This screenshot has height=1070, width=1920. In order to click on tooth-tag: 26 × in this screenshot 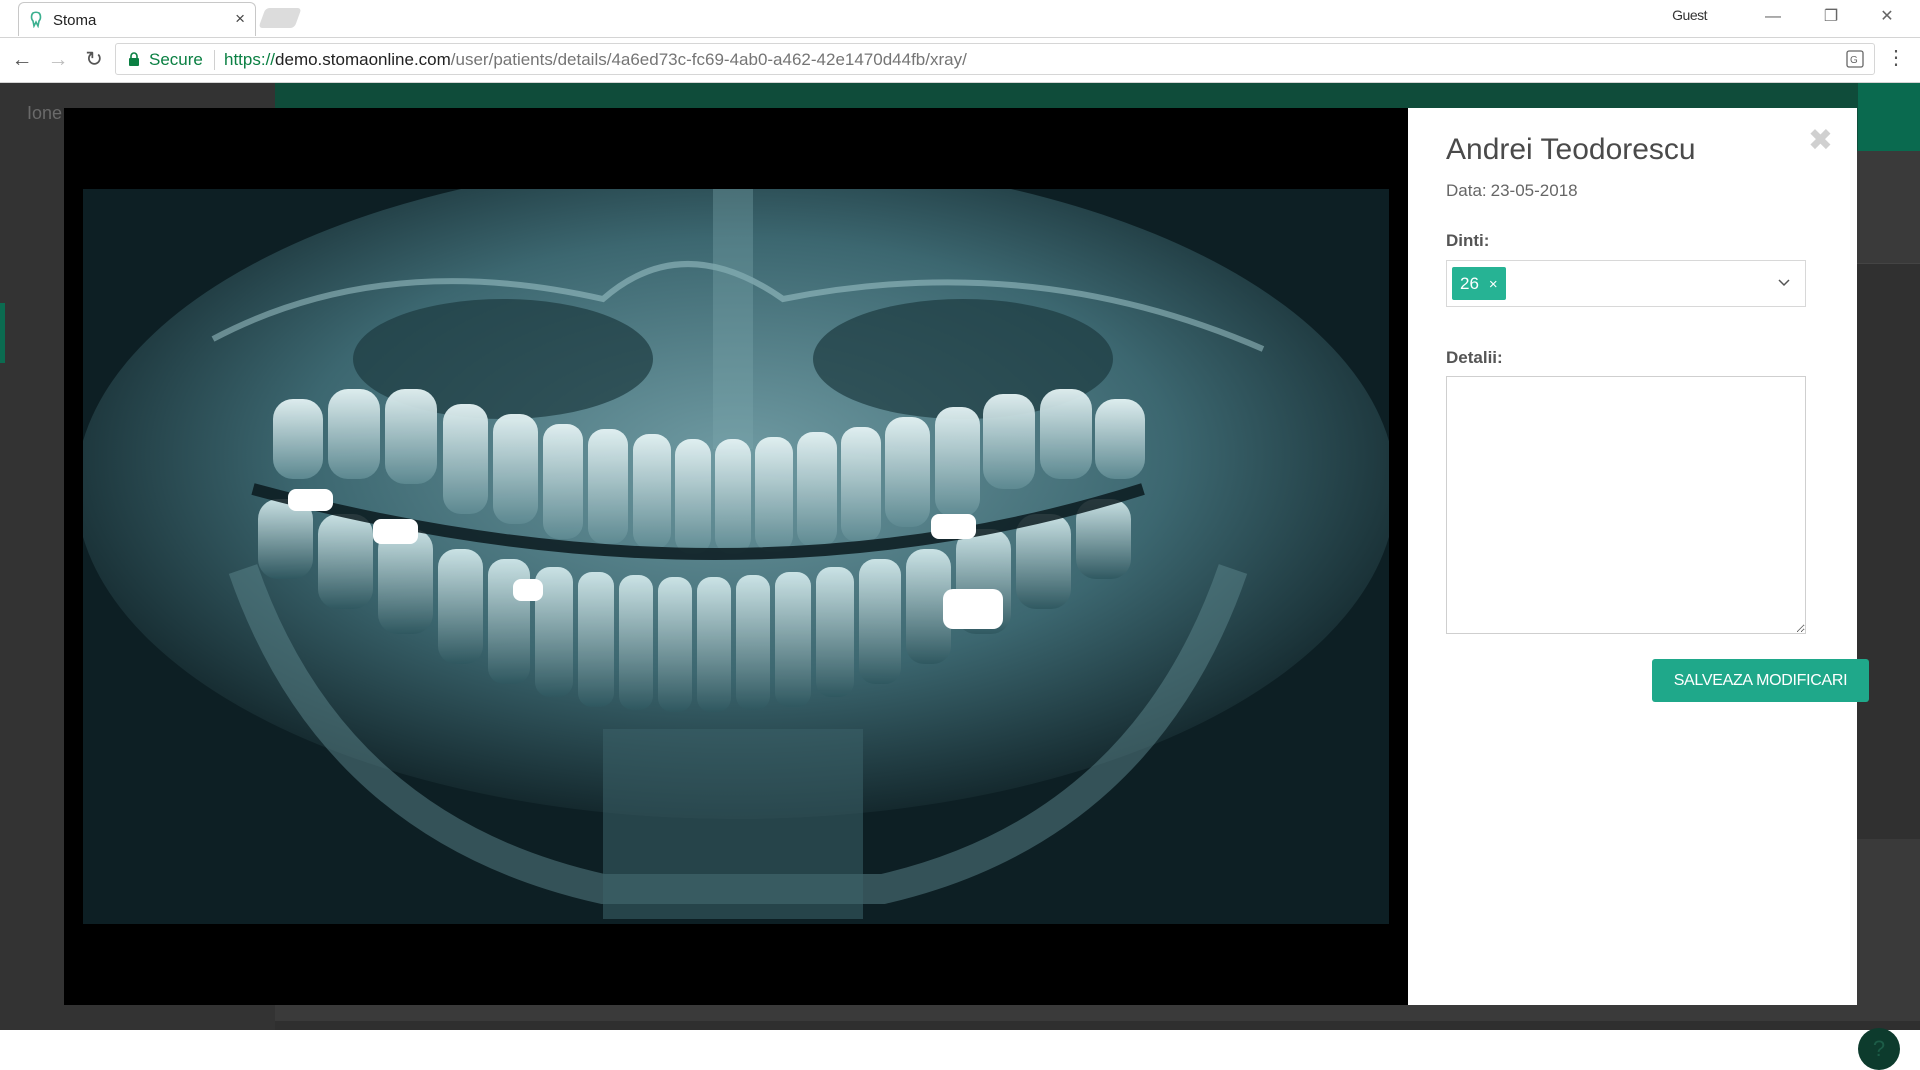, I will do `click(1479, 283)`.